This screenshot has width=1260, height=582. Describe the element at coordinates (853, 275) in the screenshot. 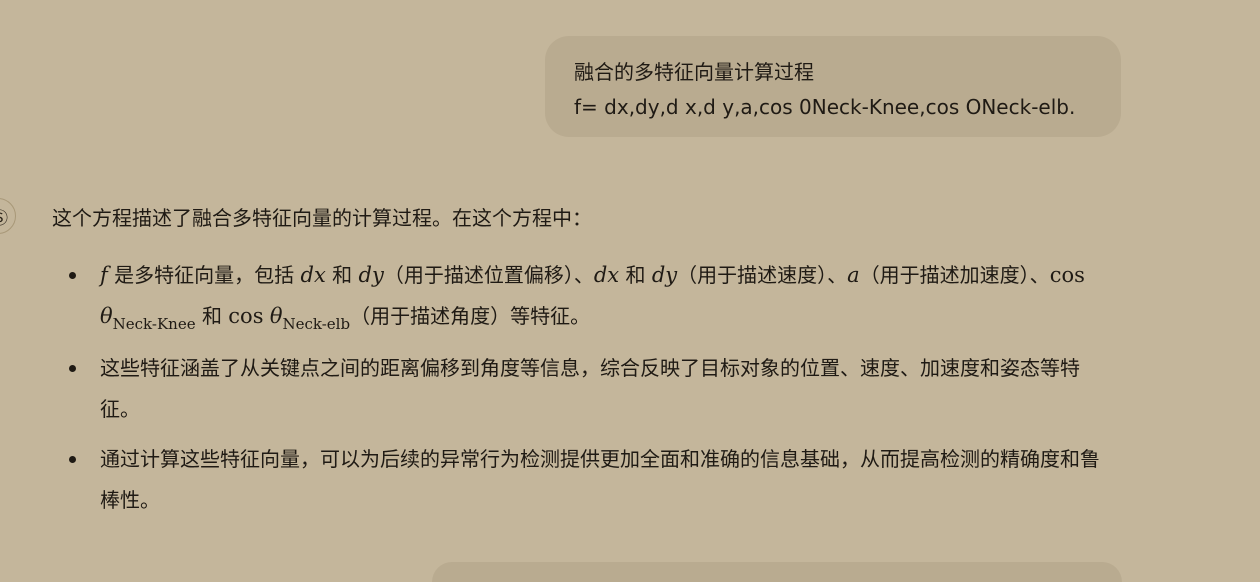

I see `math-a: a` at that location.